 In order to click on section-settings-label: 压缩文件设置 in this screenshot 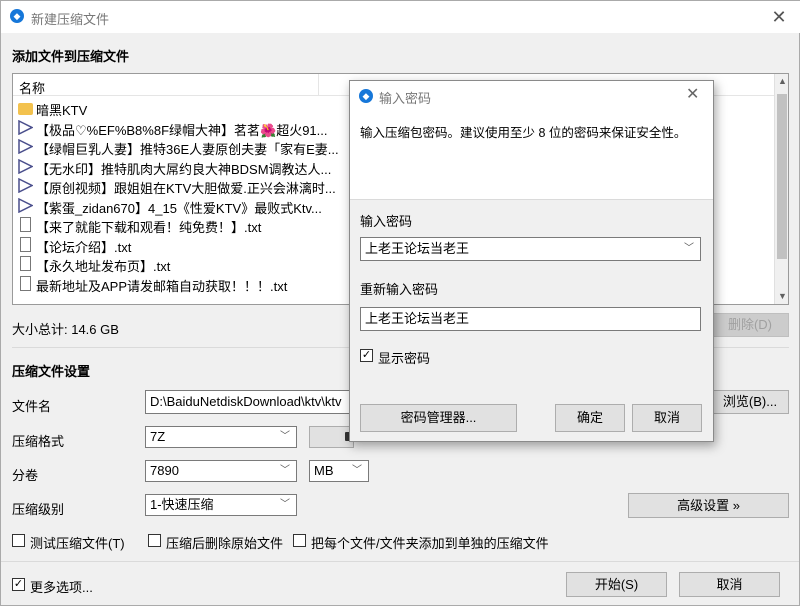, I will do `click(51, 371)`.